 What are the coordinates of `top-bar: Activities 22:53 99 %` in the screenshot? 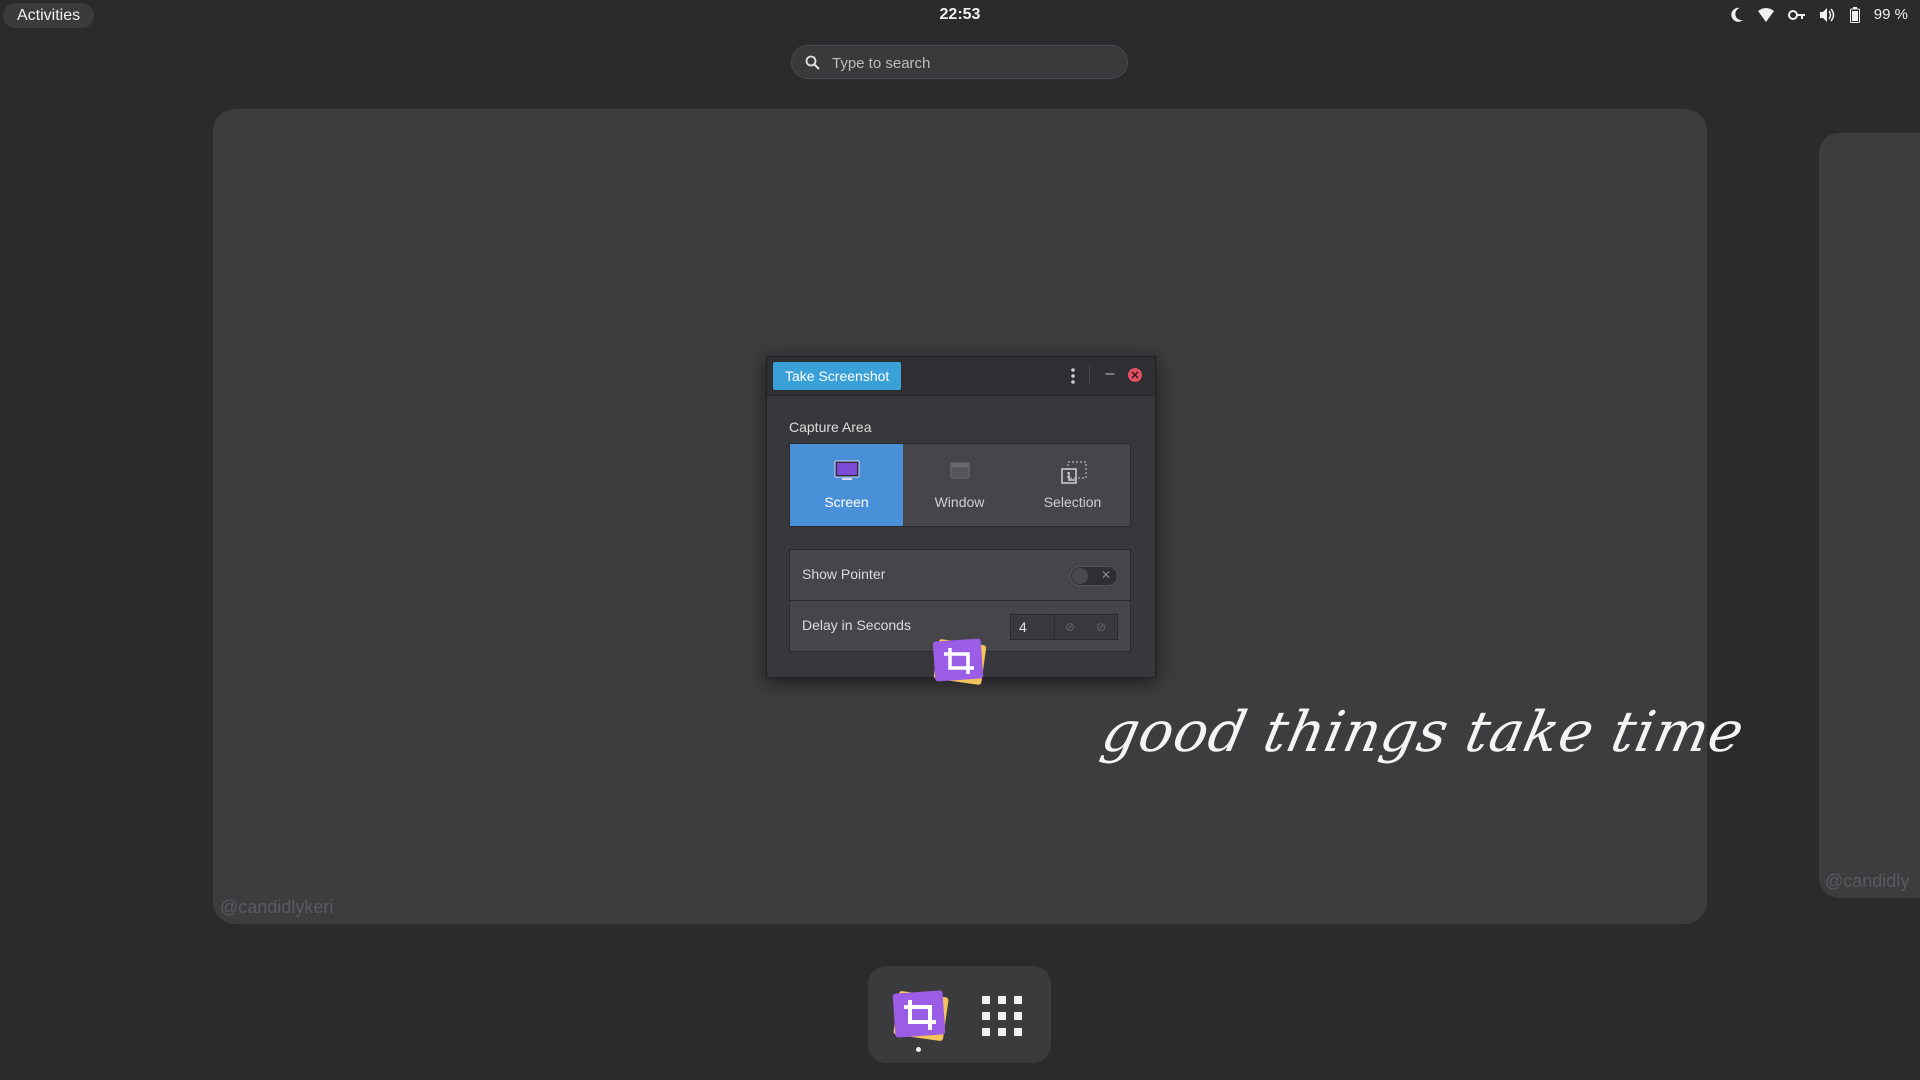 It's located at (960, 15).